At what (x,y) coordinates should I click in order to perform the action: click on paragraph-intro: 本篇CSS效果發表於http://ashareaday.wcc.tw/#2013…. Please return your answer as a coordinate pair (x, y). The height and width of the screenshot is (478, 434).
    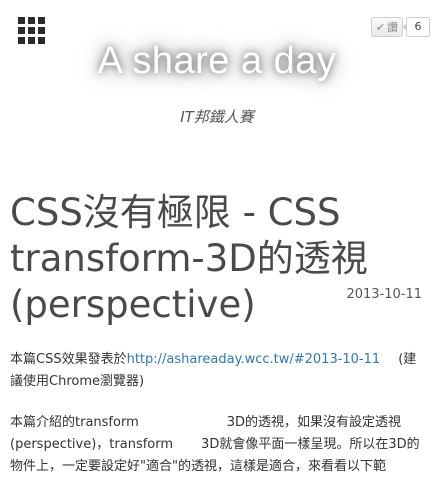
    Looking at the image, I should click on (217, 371).